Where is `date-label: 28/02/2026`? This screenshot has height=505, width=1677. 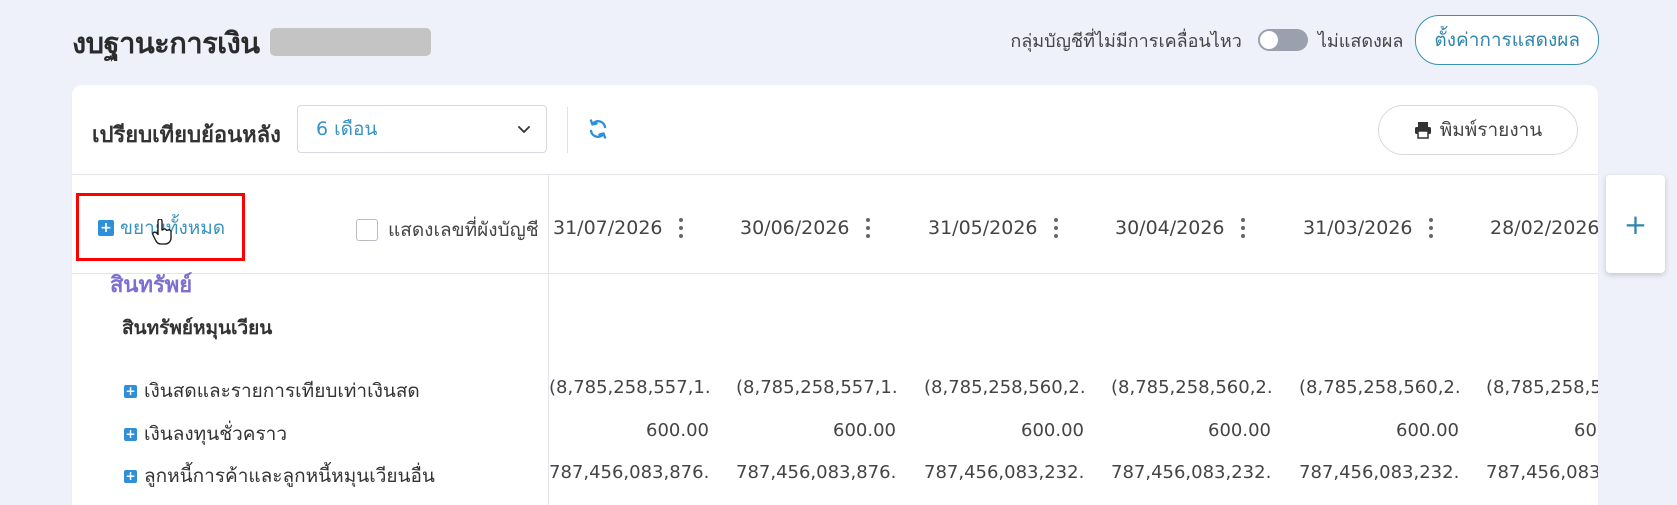
date-label: 28/02/2026 is located at coordinates (1544, 228).